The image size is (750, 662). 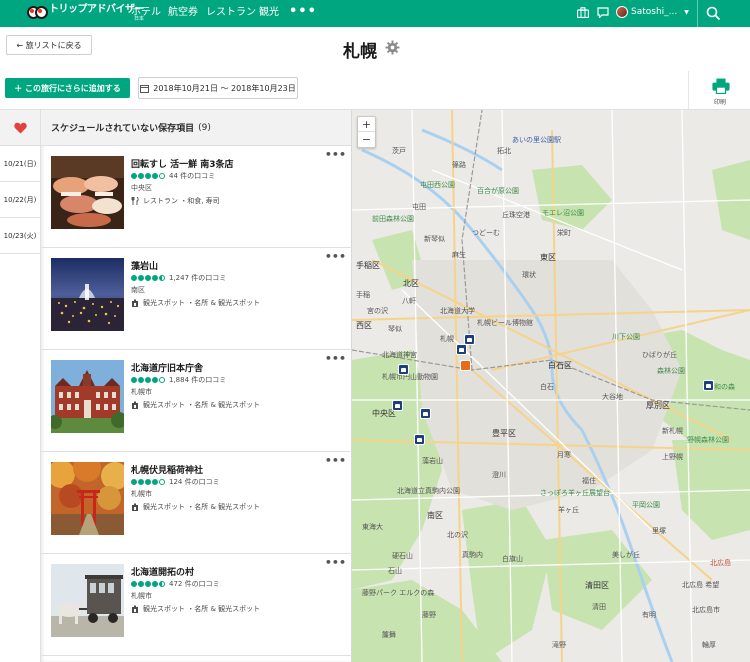 What do you see at coordinates (720, 563) in the screenshot?
I see `map-label: 北広島` at bounding box center [720, 563].